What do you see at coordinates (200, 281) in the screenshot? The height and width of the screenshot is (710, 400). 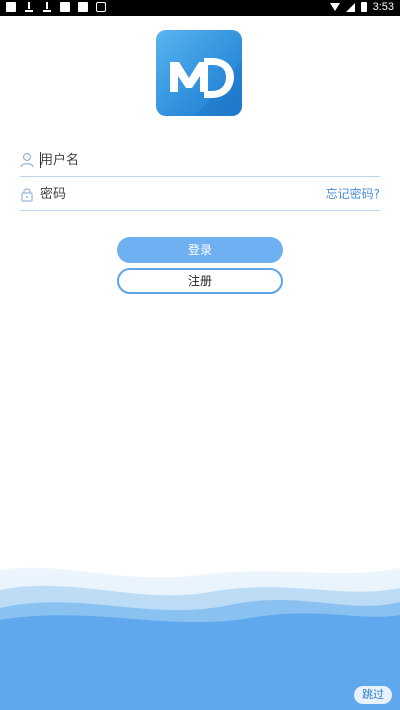 I see `register-button: 注册` at bounding box center [200, 281].